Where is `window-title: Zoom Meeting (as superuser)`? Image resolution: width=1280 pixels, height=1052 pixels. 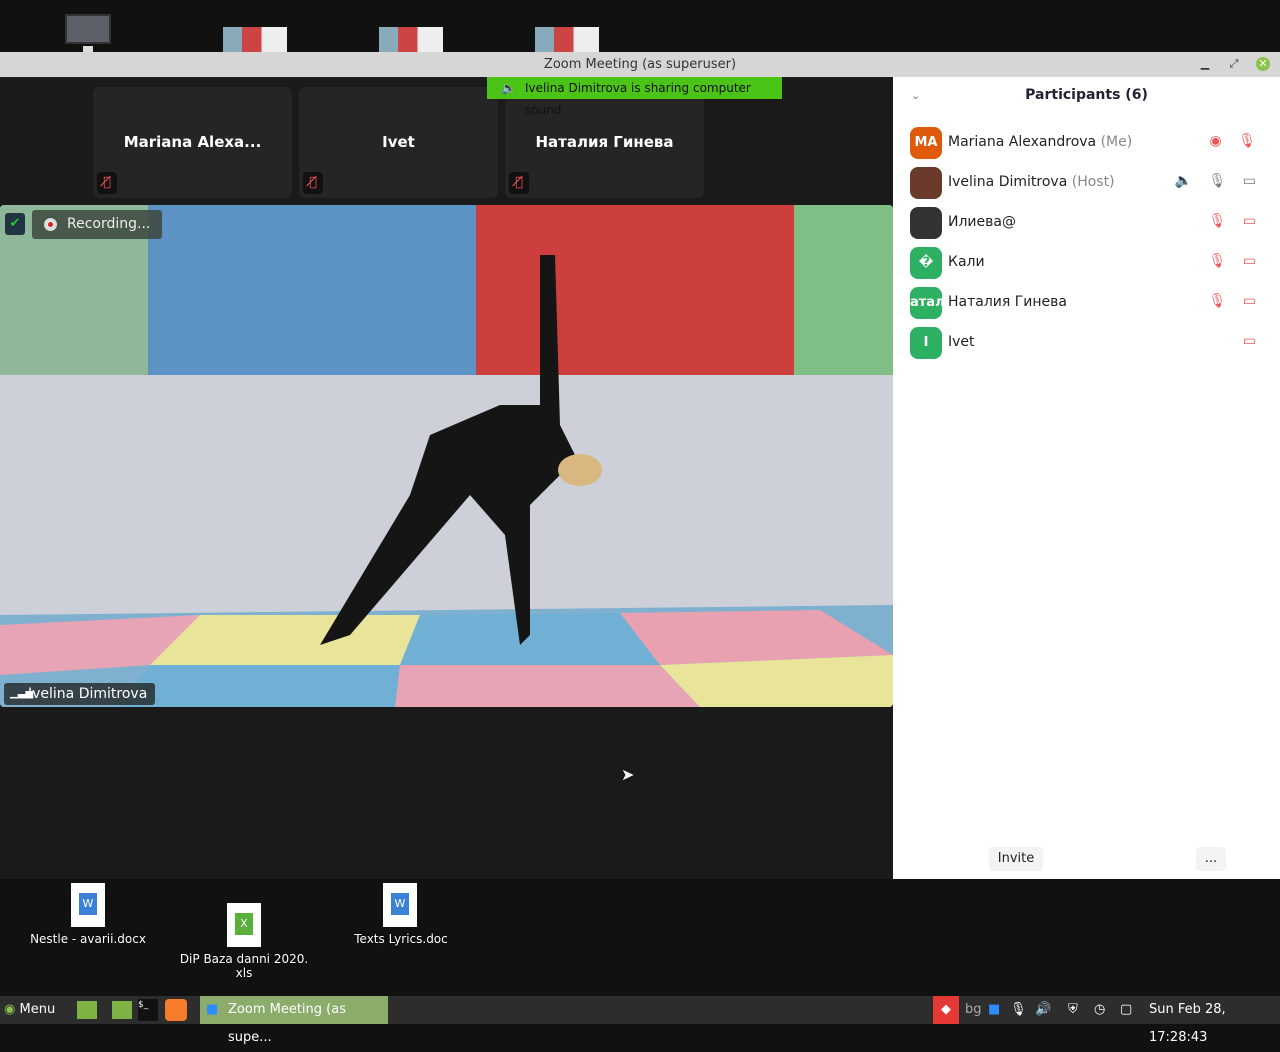
window-title: Zoom Meeting (as superuser) is located at coordinates (640, 64).